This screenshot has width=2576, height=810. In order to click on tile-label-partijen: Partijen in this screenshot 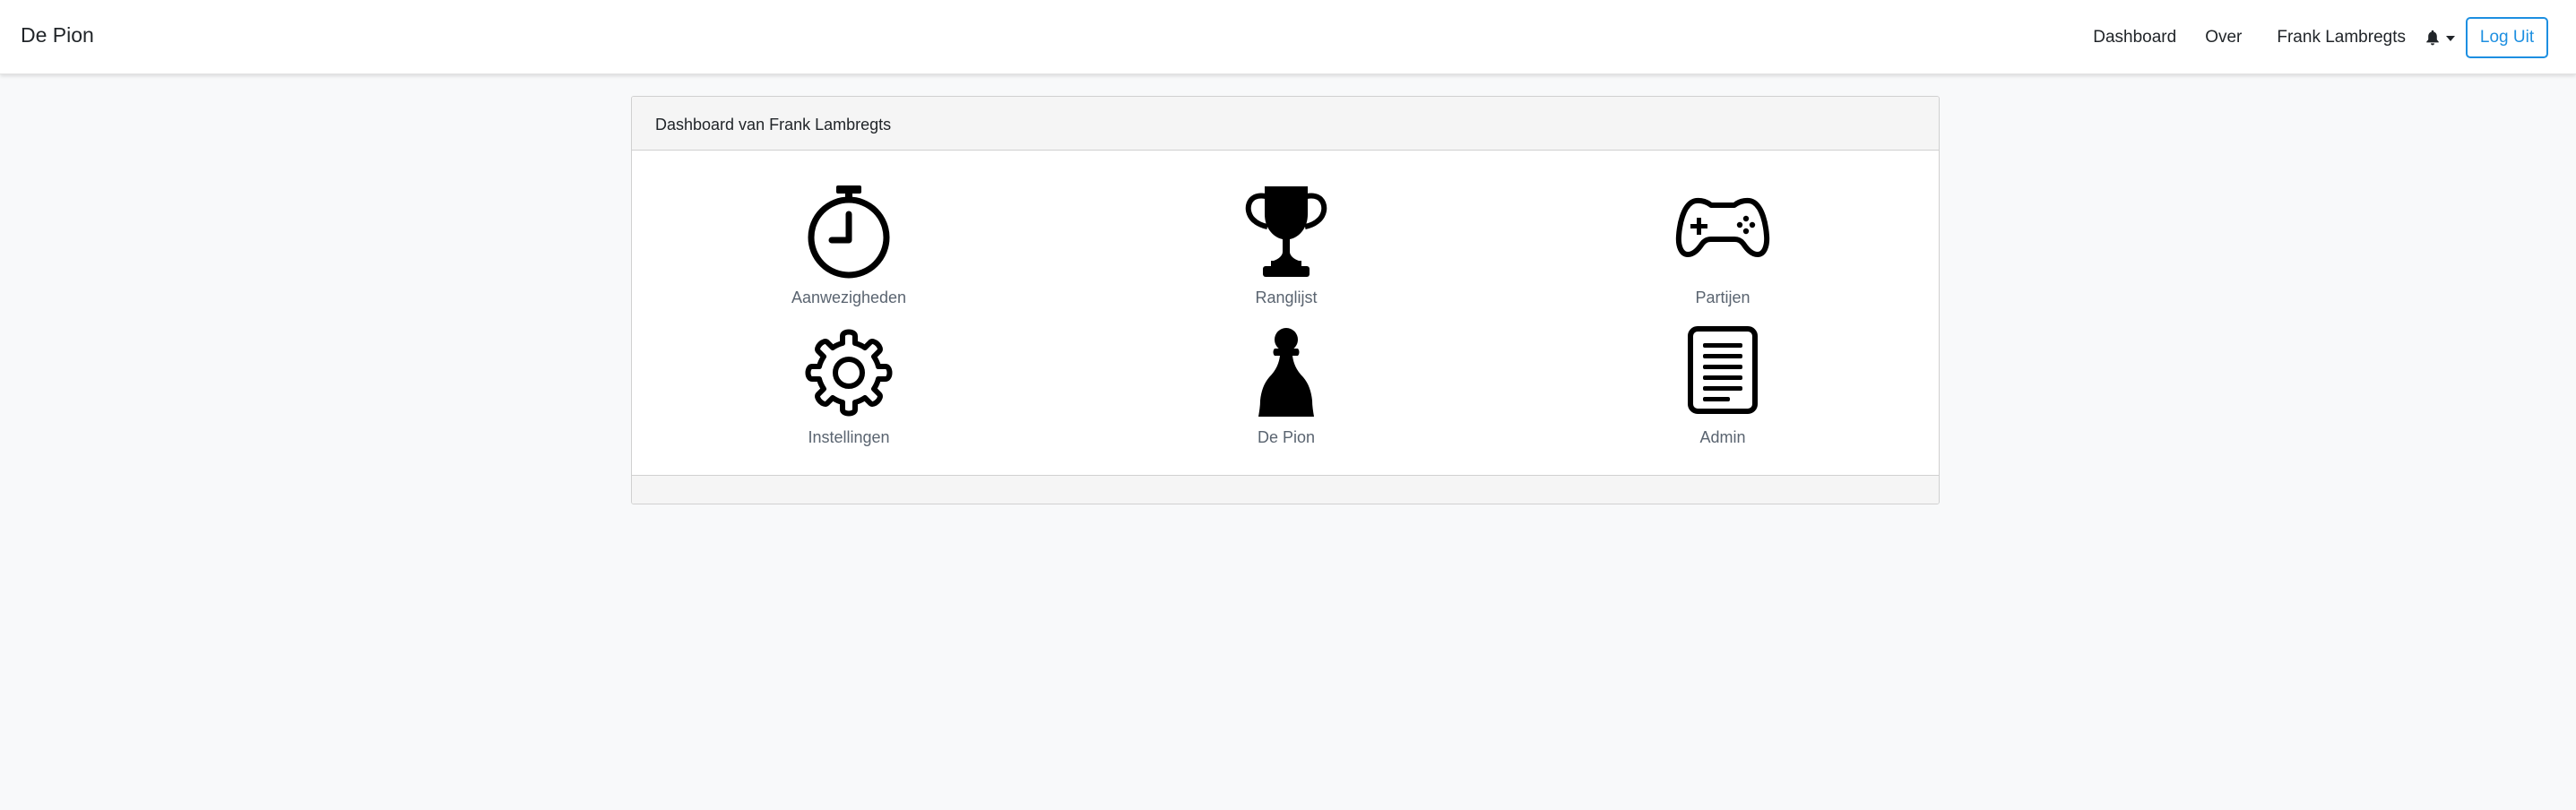, I will do `click(1722, 297)`.